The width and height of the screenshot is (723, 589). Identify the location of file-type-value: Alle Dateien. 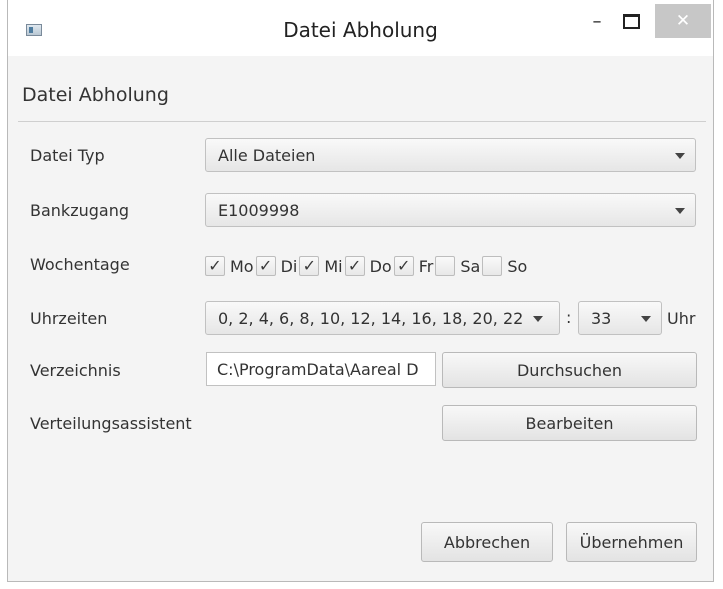
(267, 155).